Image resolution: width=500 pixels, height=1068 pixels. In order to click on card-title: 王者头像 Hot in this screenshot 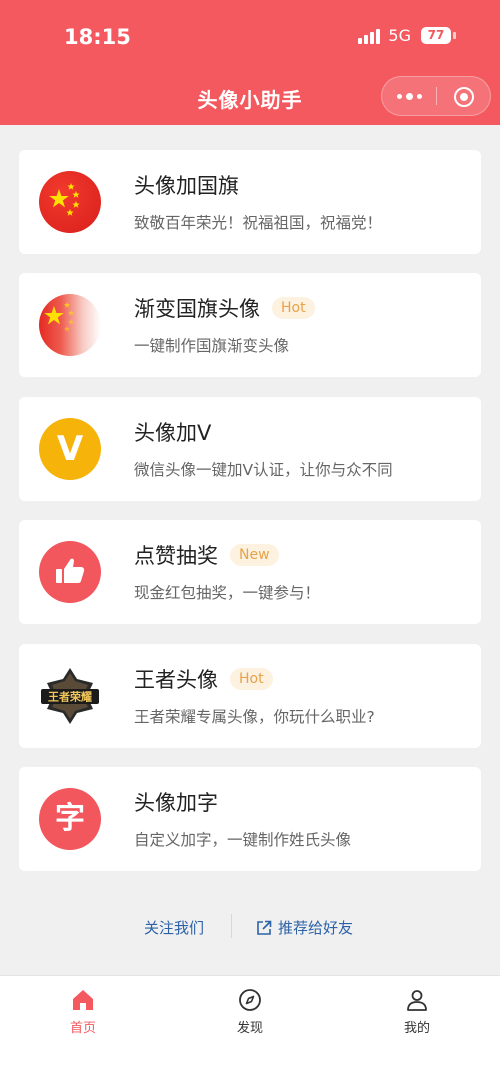, I will do `click(203, 679)`.